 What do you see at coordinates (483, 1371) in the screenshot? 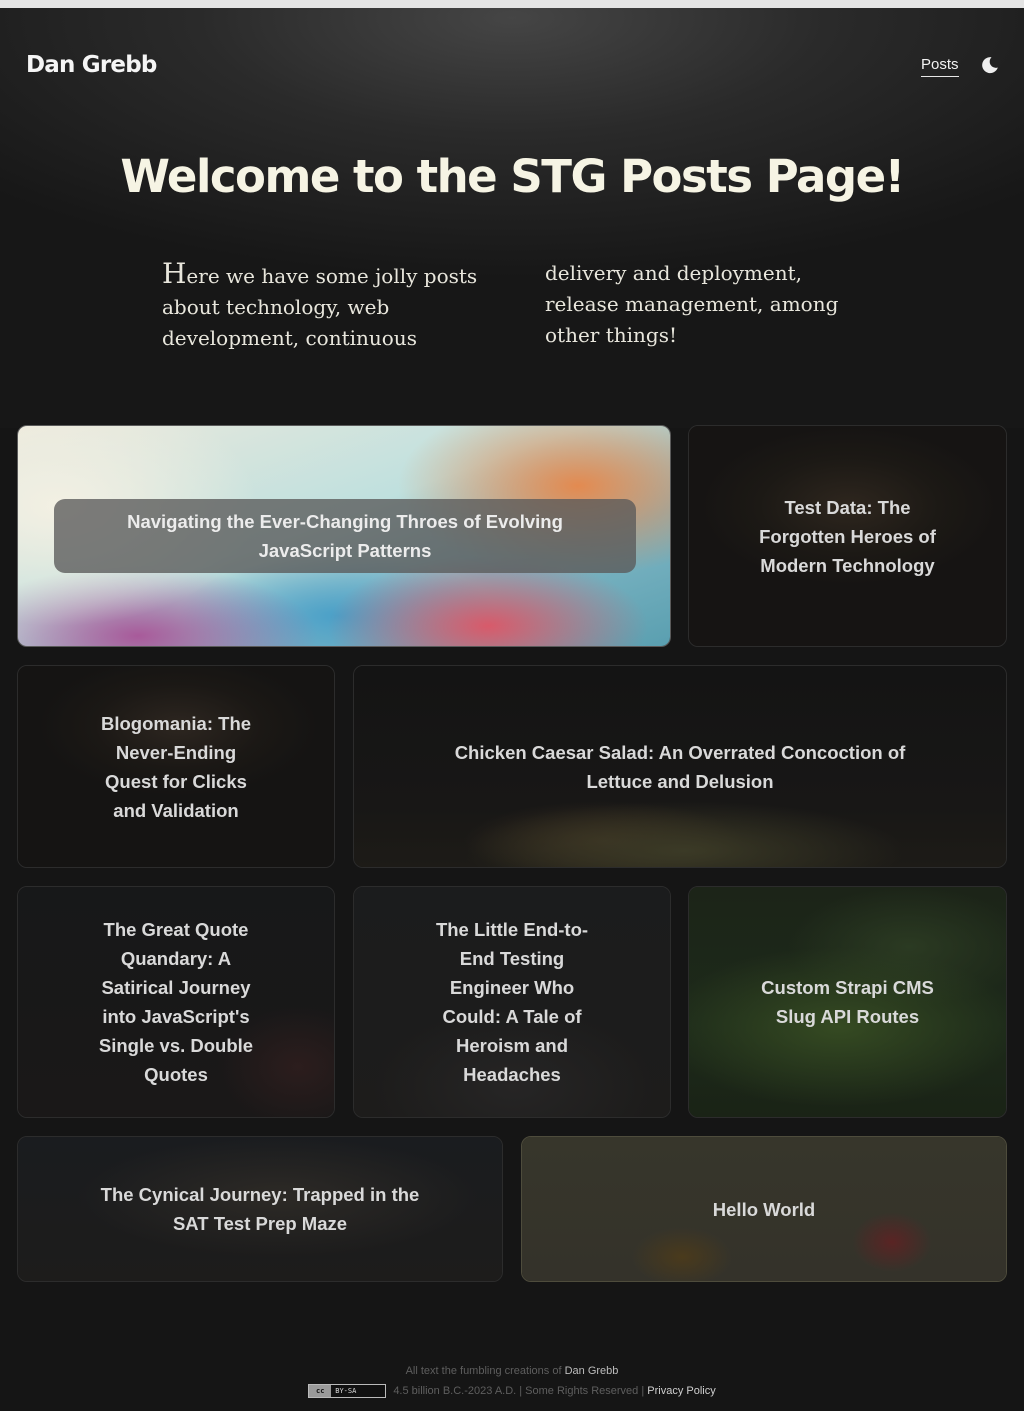
I see `footer-credit-text: All text the fumbling creations of` at bounding box center [483, 1371].